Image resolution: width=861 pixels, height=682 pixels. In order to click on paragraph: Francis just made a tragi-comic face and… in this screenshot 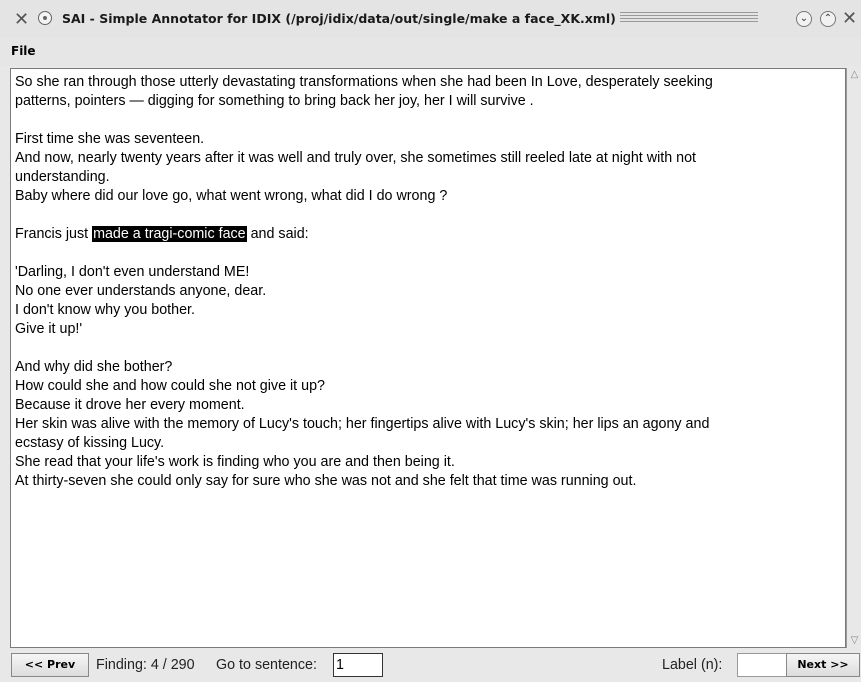, I will do `click(419, 234)`.